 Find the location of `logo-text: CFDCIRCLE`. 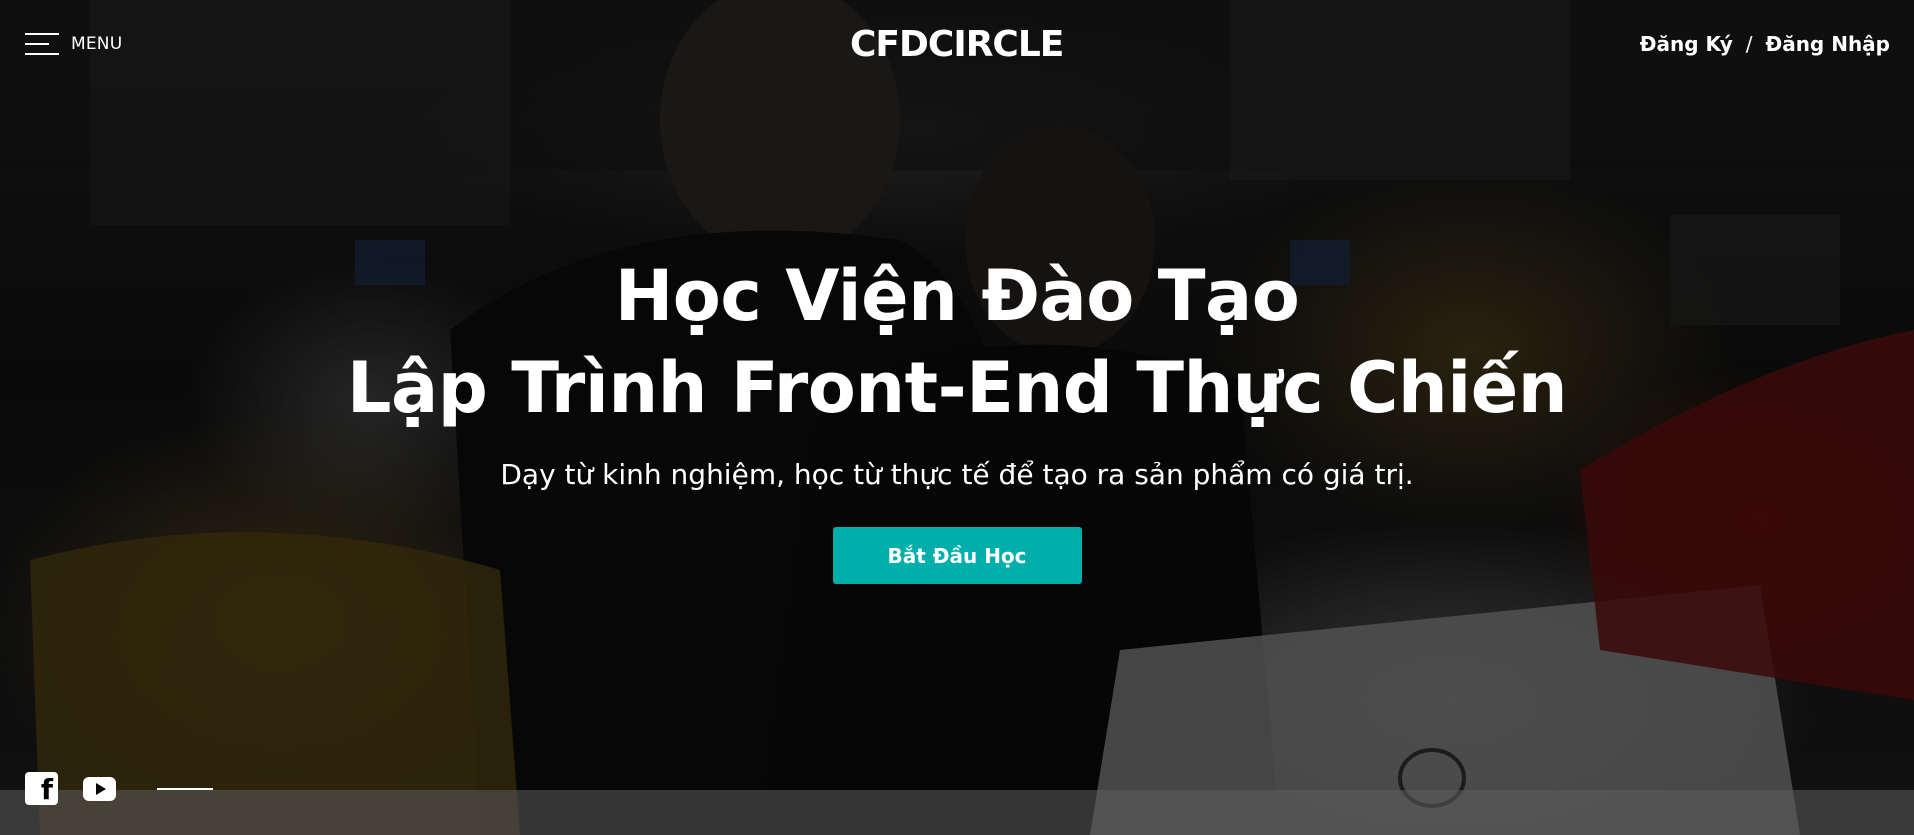

logo-text: CFDCIRCLE is located at coordinates (957, 44).